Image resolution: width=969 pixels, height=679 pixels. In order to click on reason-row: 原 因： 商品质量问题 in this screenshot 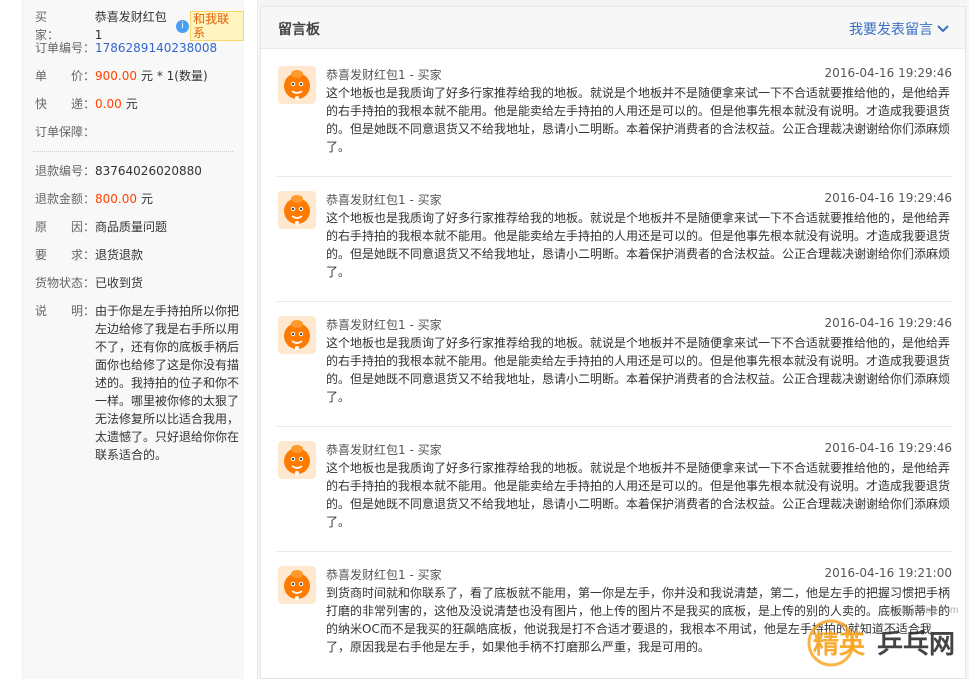, I will do `click(101, 227)`.